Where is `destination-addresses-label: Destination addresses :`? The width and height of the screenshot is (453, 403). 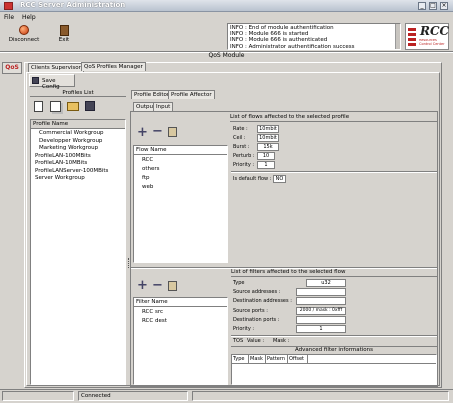
destination-addresses-label: Destination addresses : is located at coordinates (262, 301).